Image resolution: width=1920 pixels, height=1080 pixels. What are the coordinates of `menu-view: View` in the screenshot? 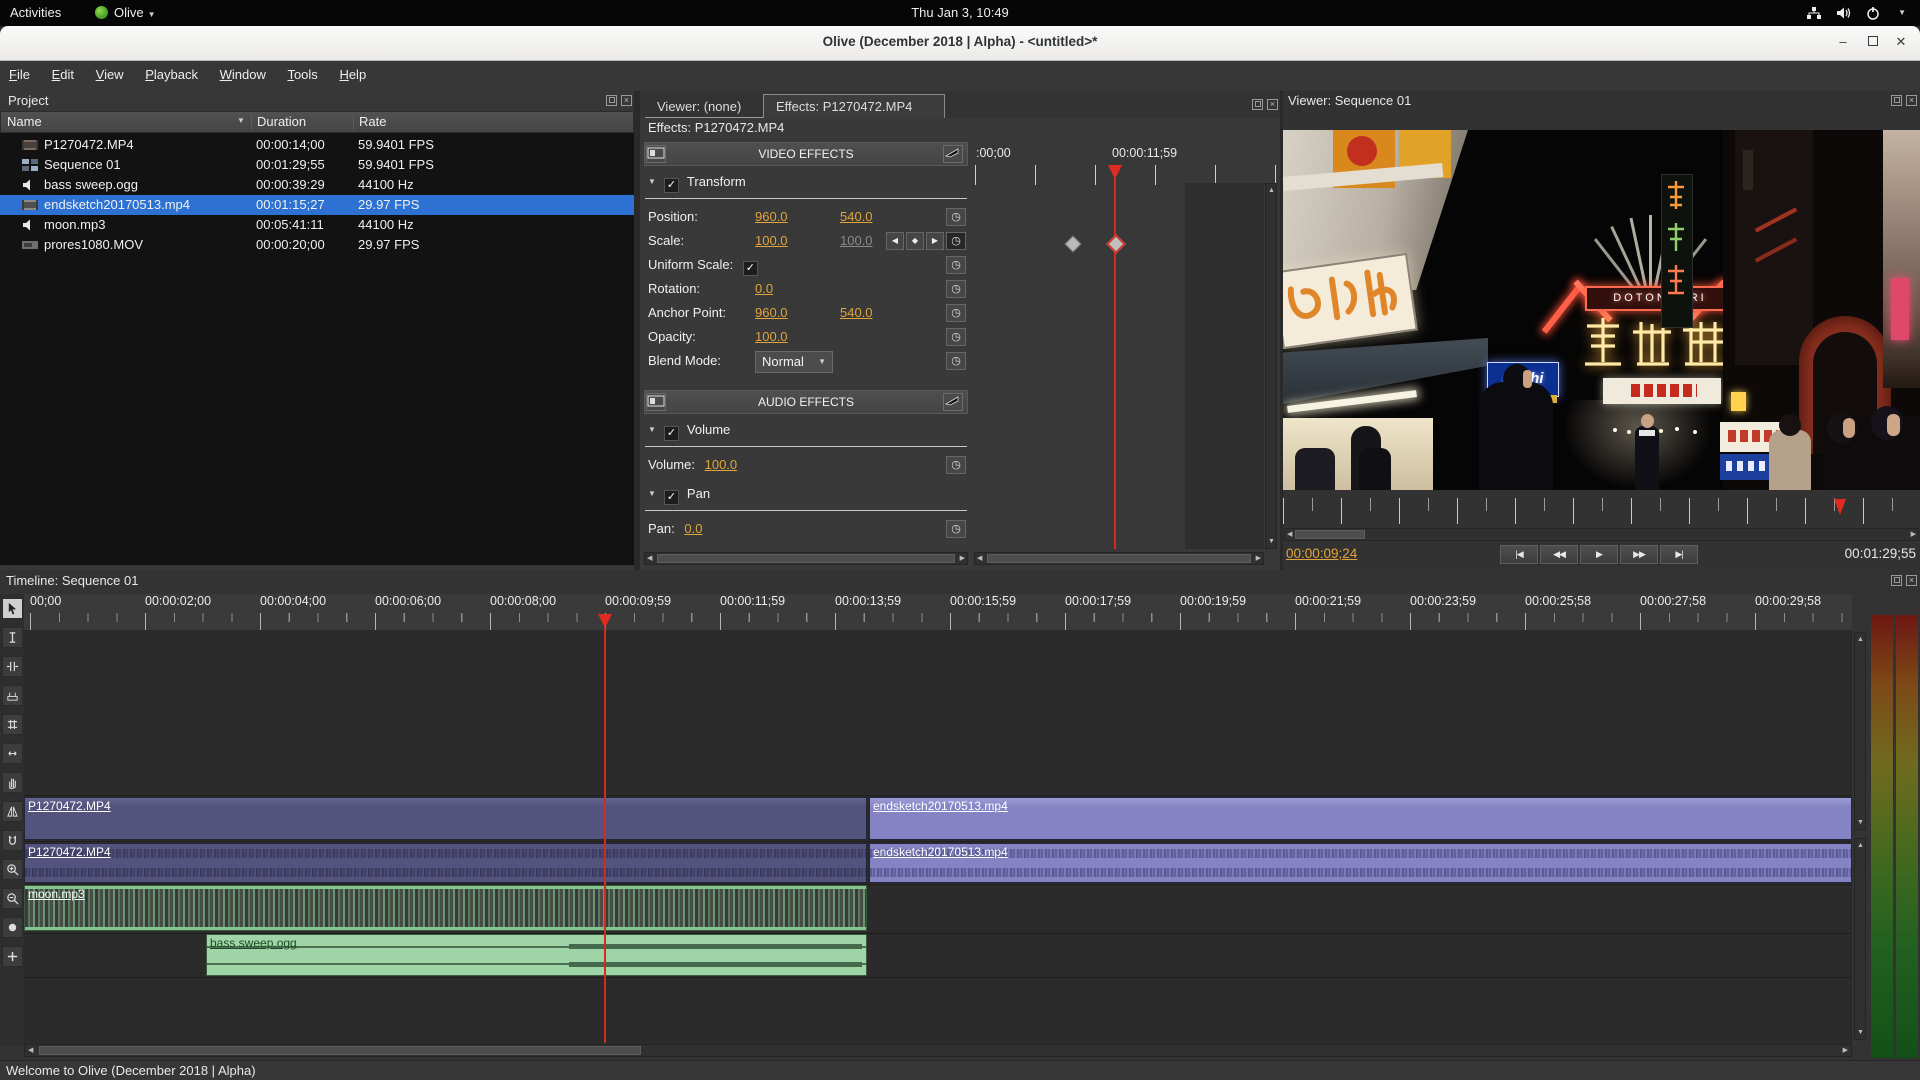 It's located at (110, 74).